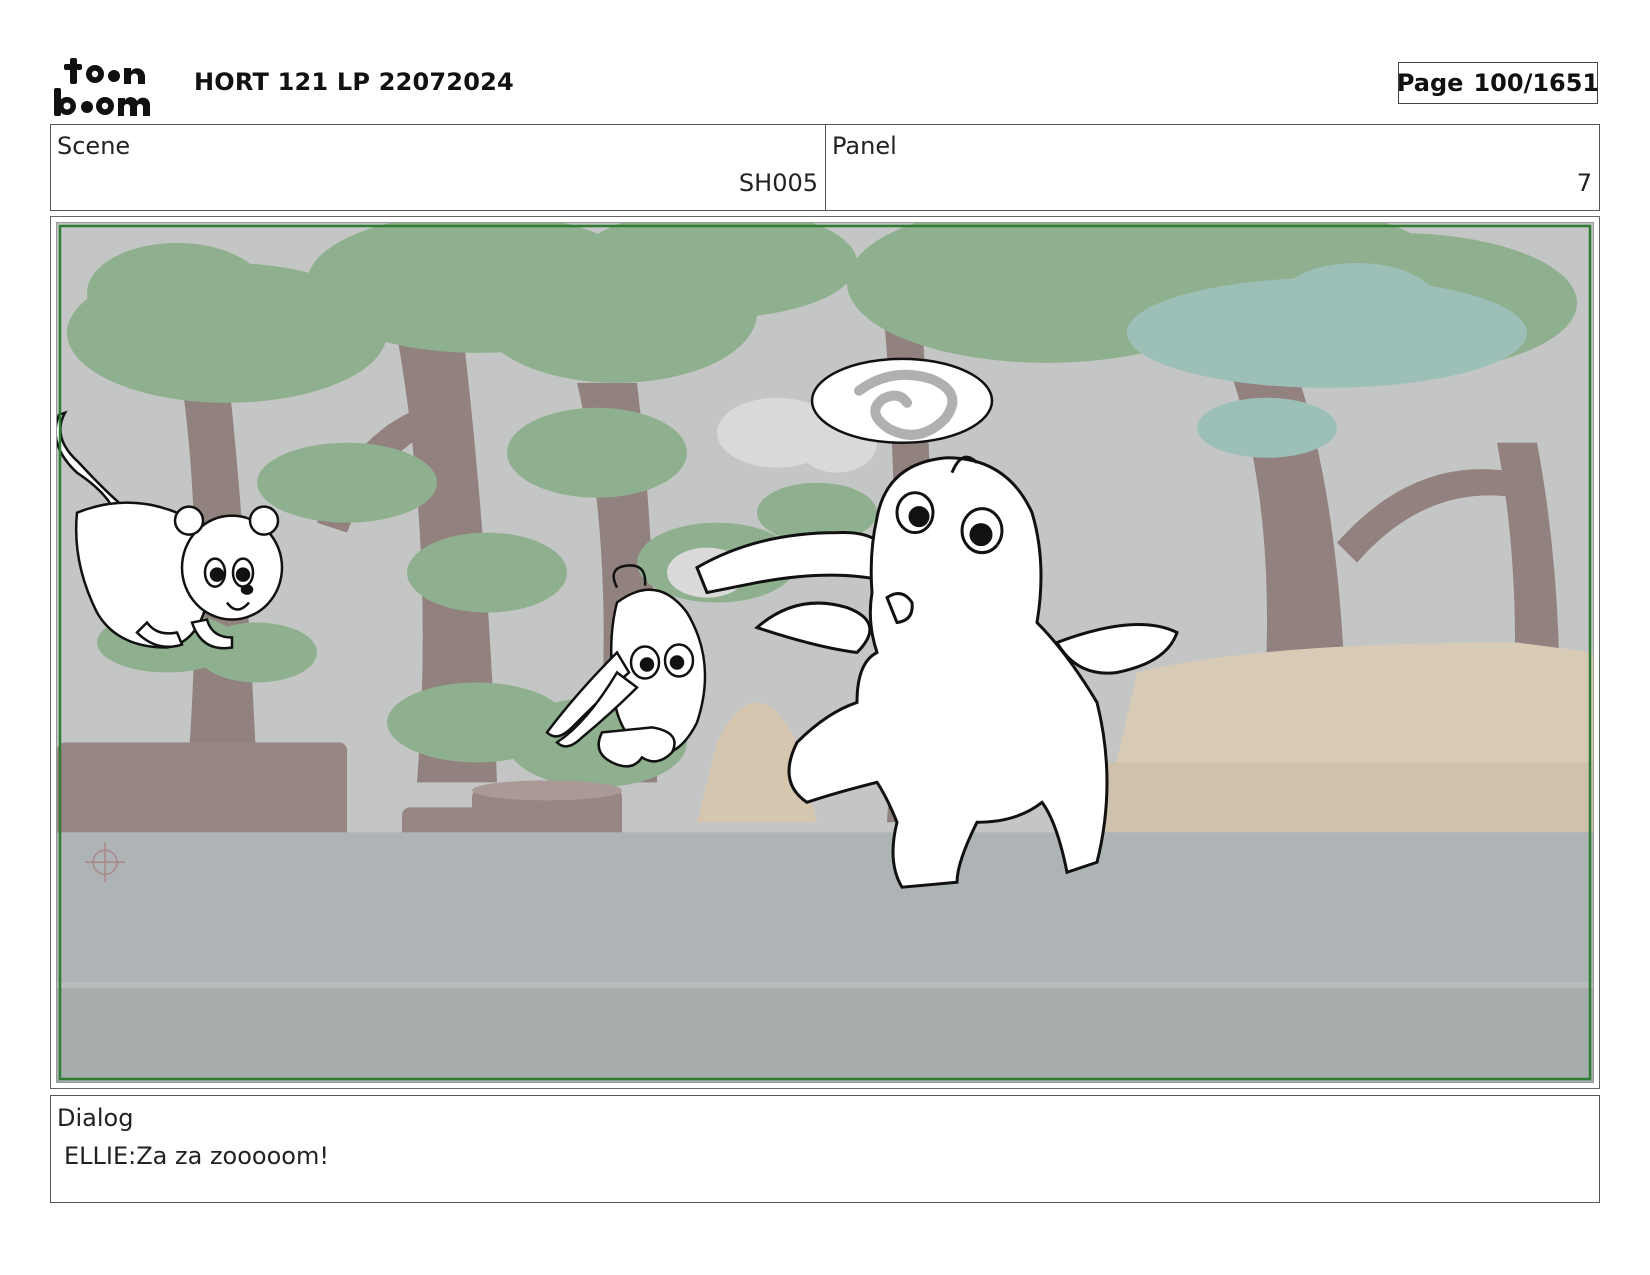  I want to click on page-label: Page, so click(1430, 83).